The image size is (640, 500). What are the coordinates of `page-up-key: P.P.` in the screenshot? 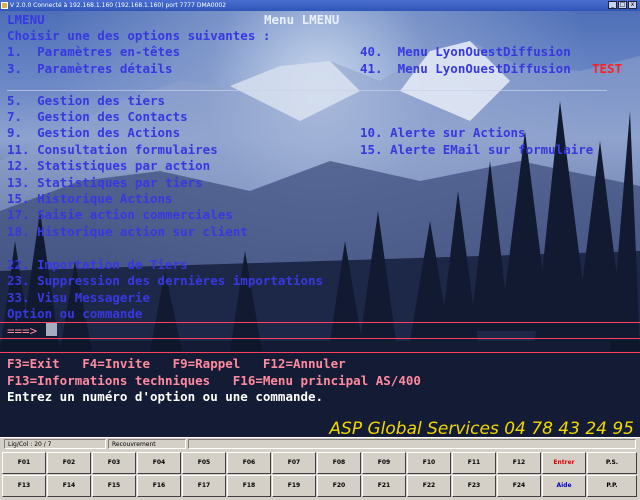 It's located at (612, 486).